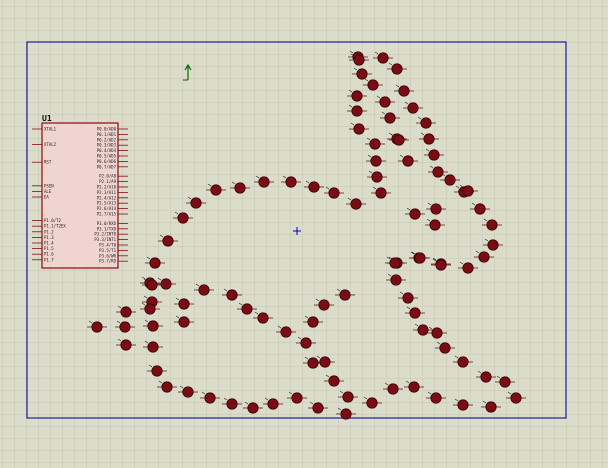 The image size is (608, 468). I want to click on pin-label: P1.2, so click(49, 231).